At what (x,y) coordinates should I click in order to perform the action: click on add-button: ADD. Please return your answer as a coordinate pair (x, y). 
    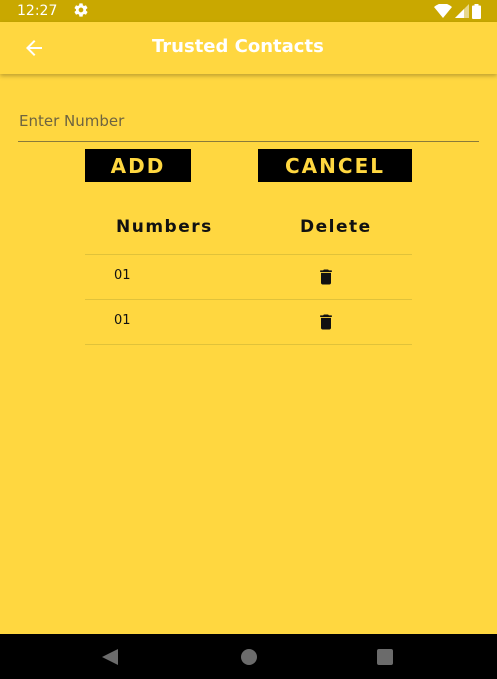
    Looking at the image, I should click on (138, 165).